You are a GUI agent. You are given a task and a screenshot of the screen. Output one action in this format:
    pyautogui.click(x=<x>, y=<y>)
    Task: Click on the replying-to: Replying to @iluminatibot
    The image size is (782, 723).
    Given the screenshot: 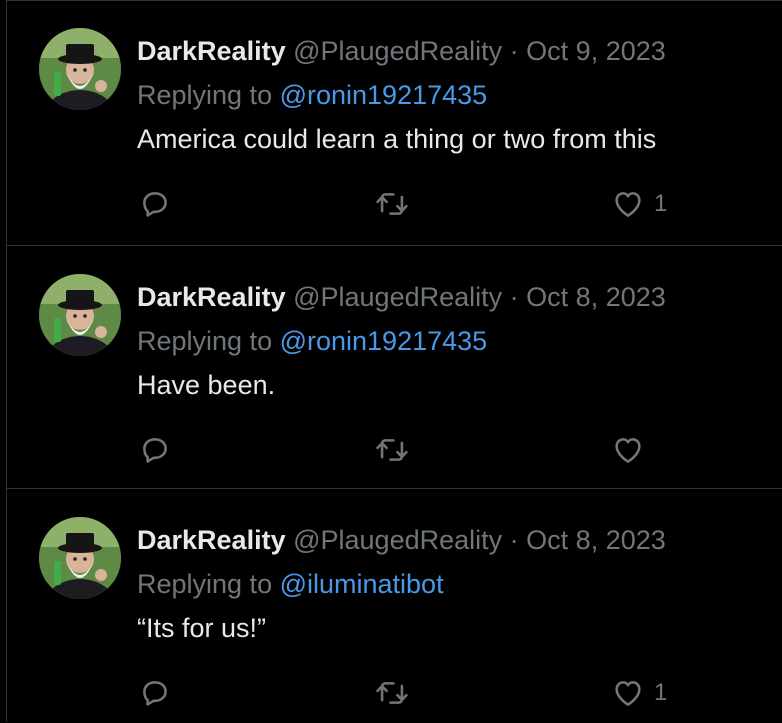 What is the action you would take?
    pyautogui.click(x=290, y=584)
    